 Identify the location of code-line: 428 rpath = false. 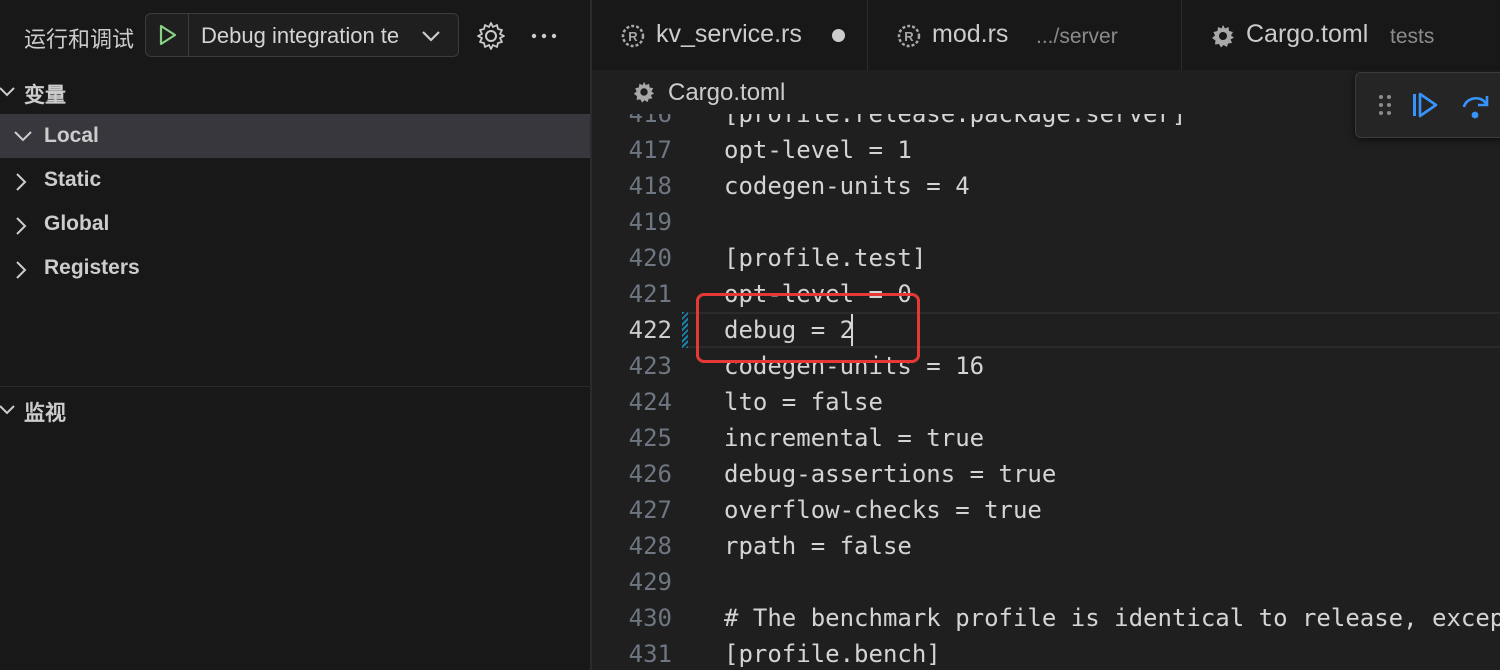
(1046, 546).